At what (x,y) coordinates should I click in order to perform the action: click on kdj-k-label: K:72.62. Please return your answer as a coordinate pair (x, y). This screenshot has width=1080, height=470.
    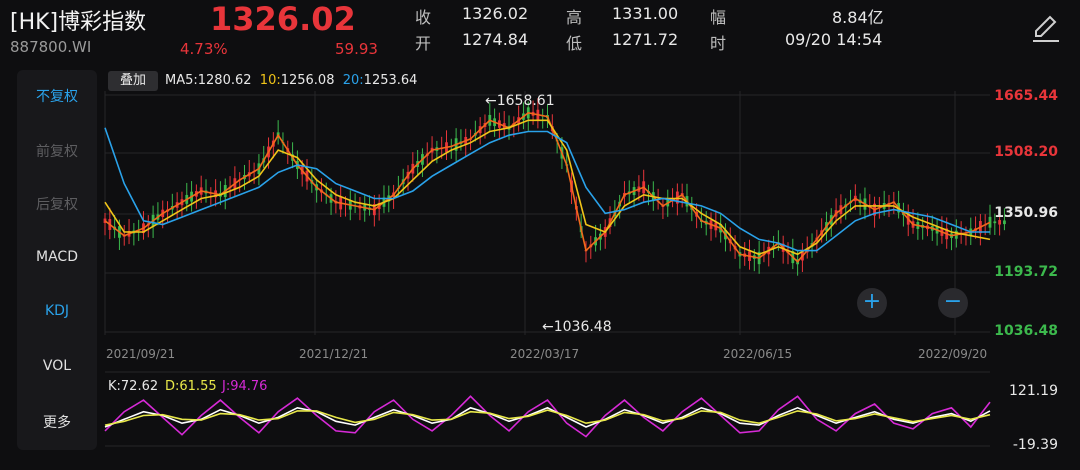
    Looking at the image, I should click on (133, 386).